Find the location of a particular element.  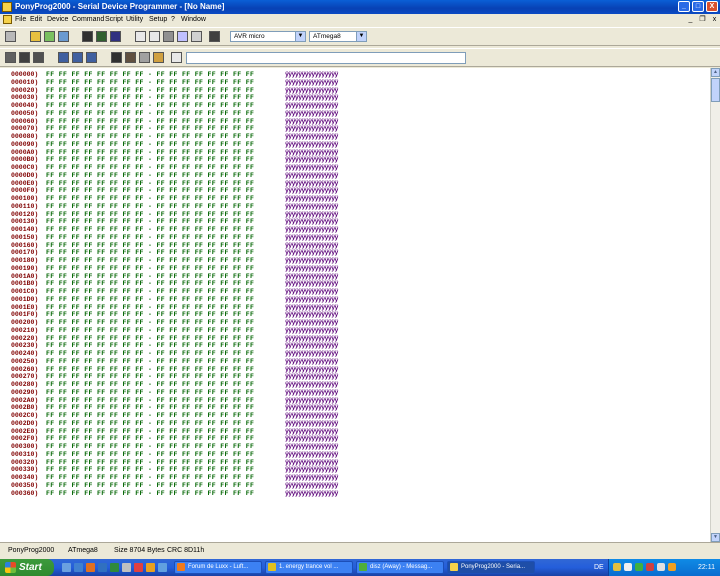

quicklaunch-firefox-icon is located at coordinates (90, 567).